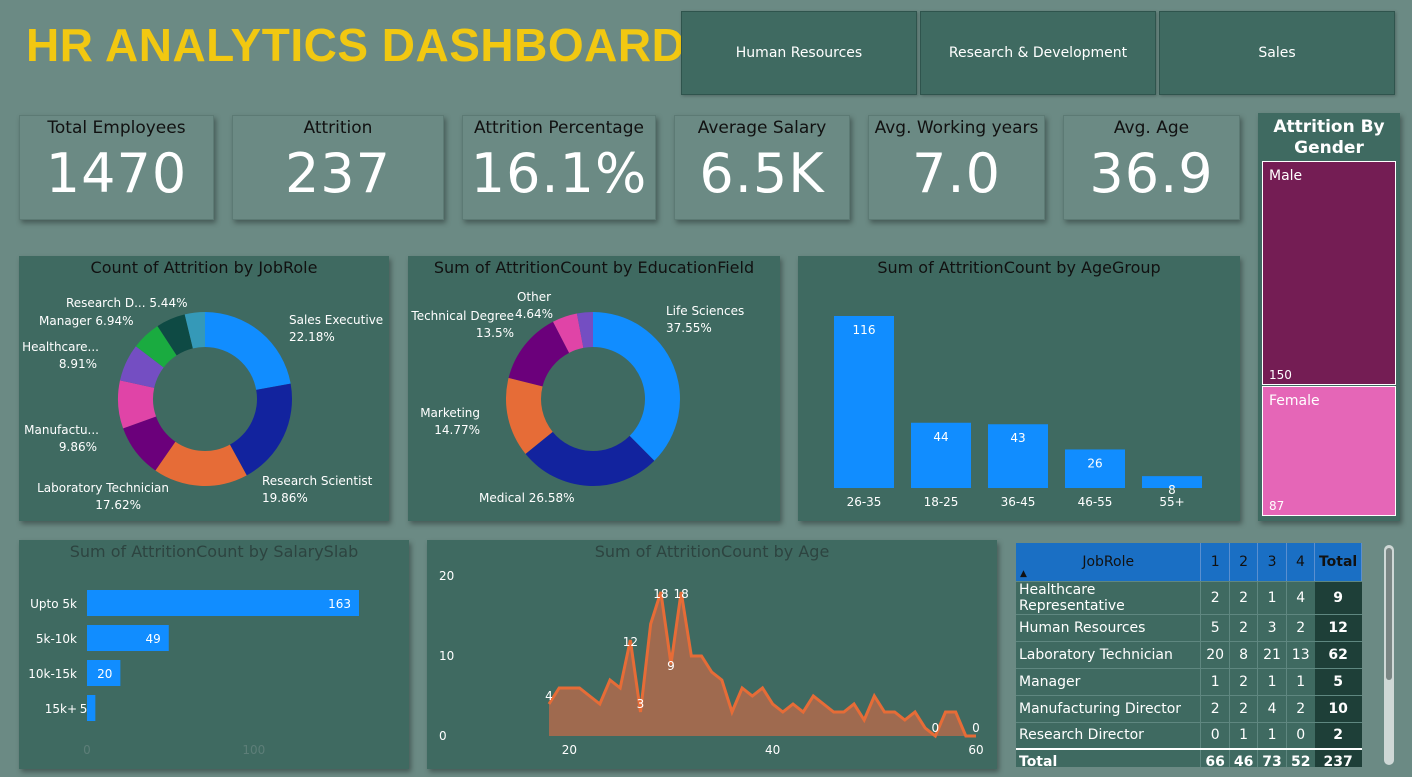 The height and width of the screenshot is (777, 1412). I want to click on table-cell-jobrole: Manager, so click(1108, 682).